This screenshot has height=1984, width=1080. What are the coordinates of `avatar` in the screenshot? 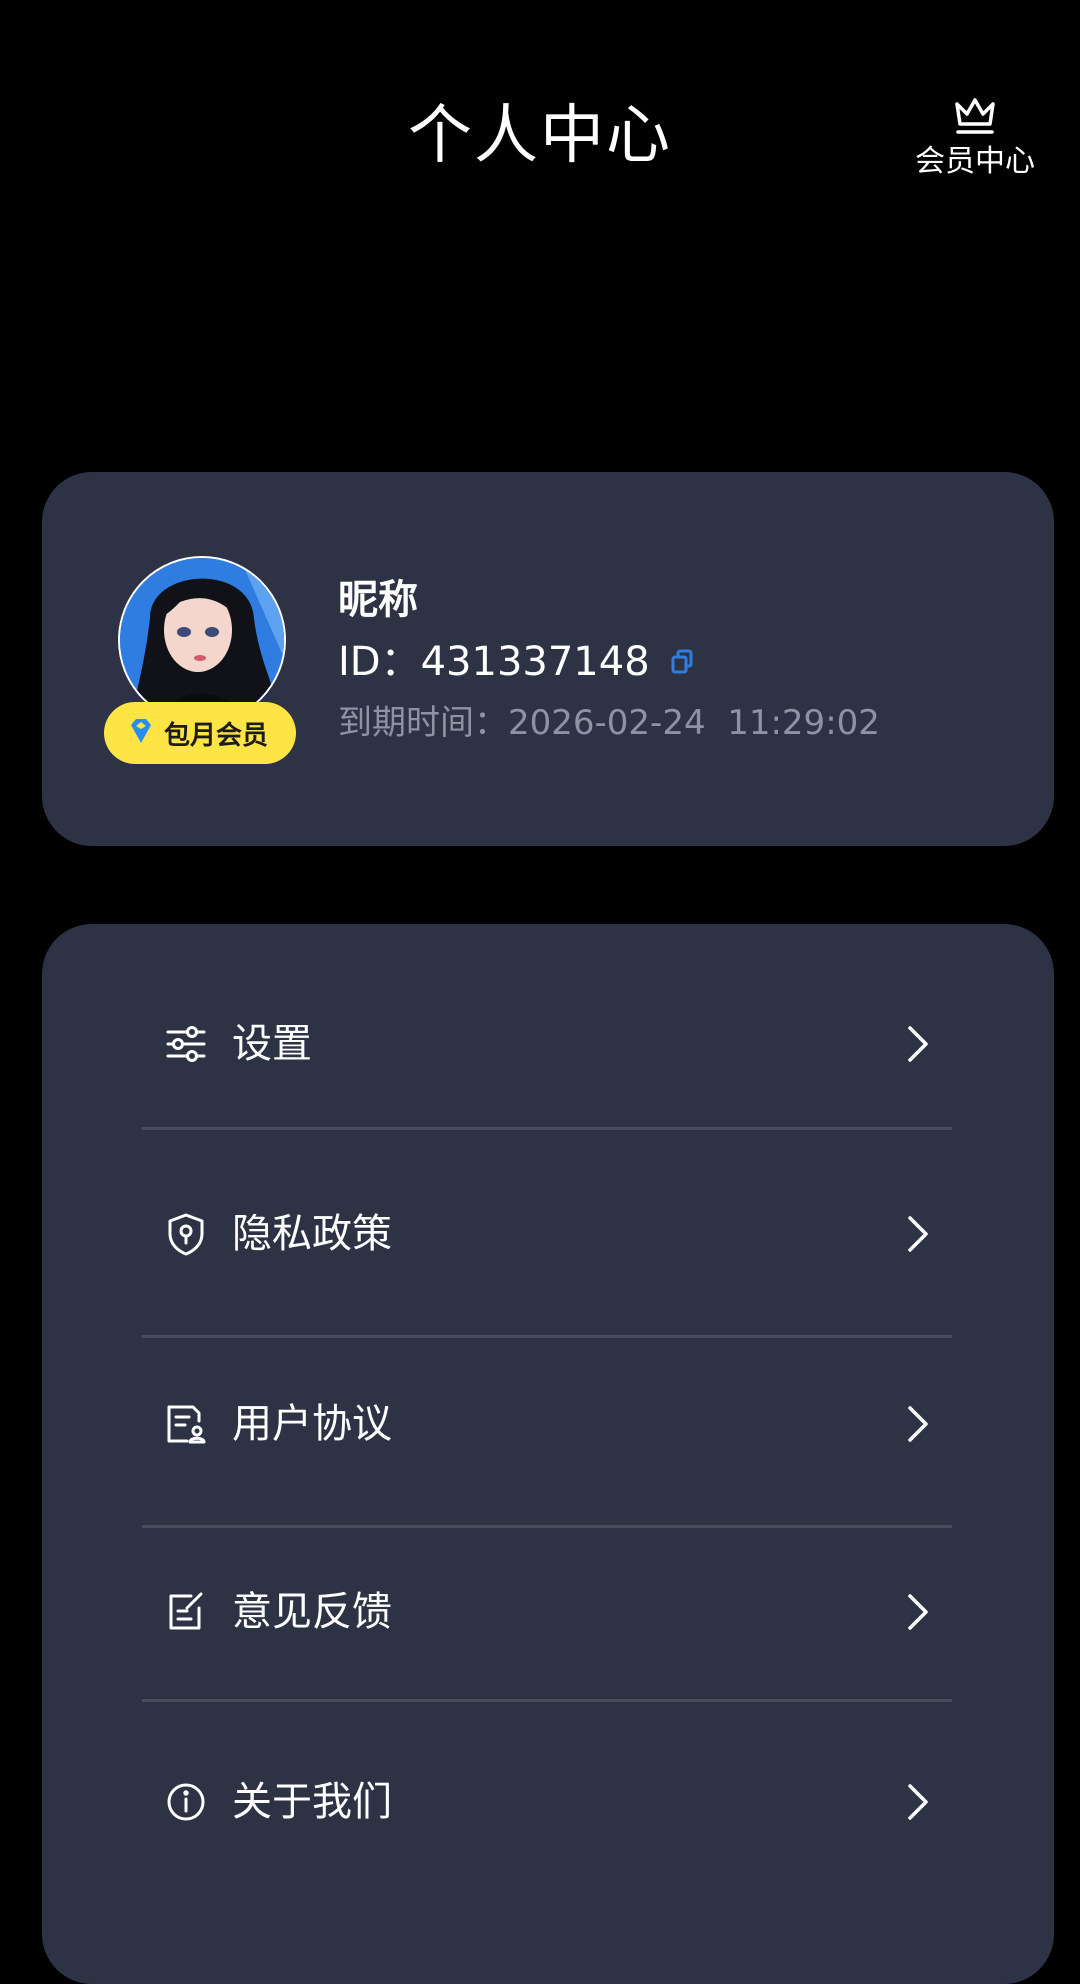 It's located at (202, 640).